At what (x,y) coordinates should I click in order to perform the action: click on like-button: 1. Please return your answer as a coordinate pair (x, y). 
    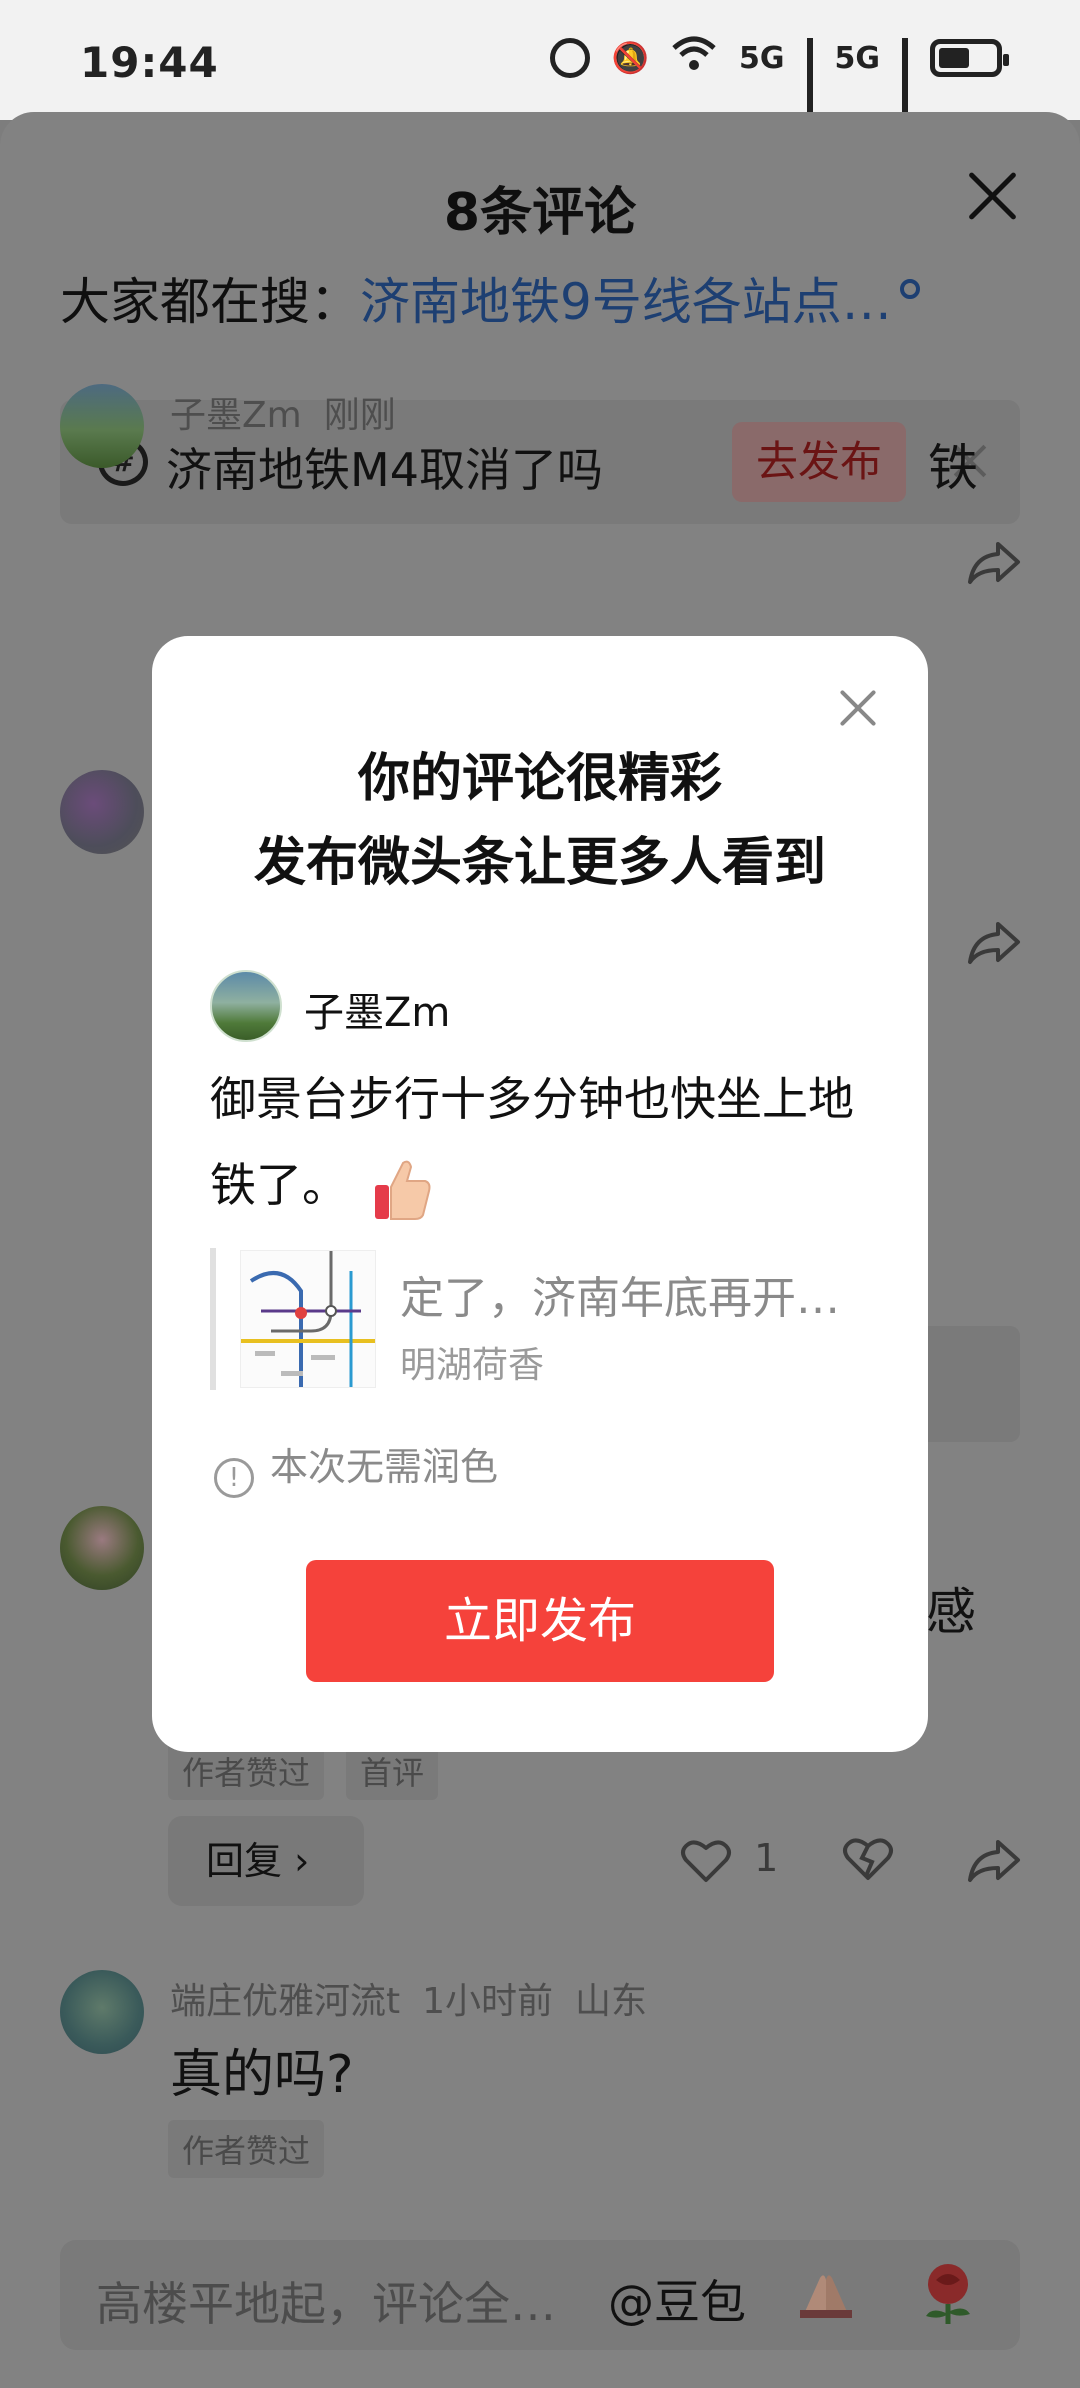
    Looking at the image, I should click on (729, 1860).